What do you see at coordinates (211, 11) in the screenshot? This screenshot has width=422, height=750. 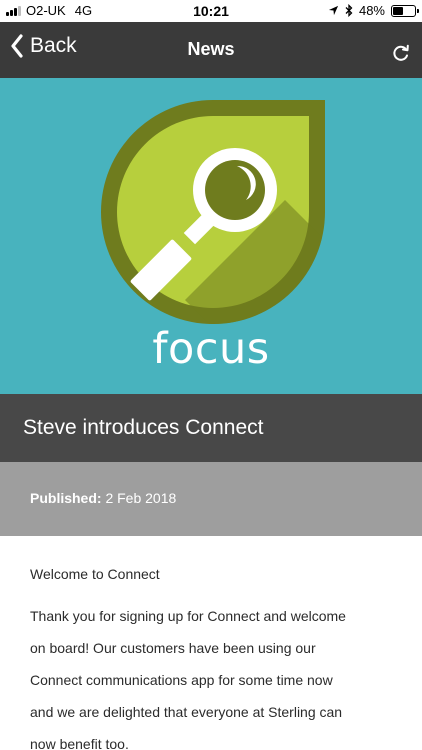 I see `status-bar: O2-UK 4G 10:21 48%` at bounding box center [211, 11].